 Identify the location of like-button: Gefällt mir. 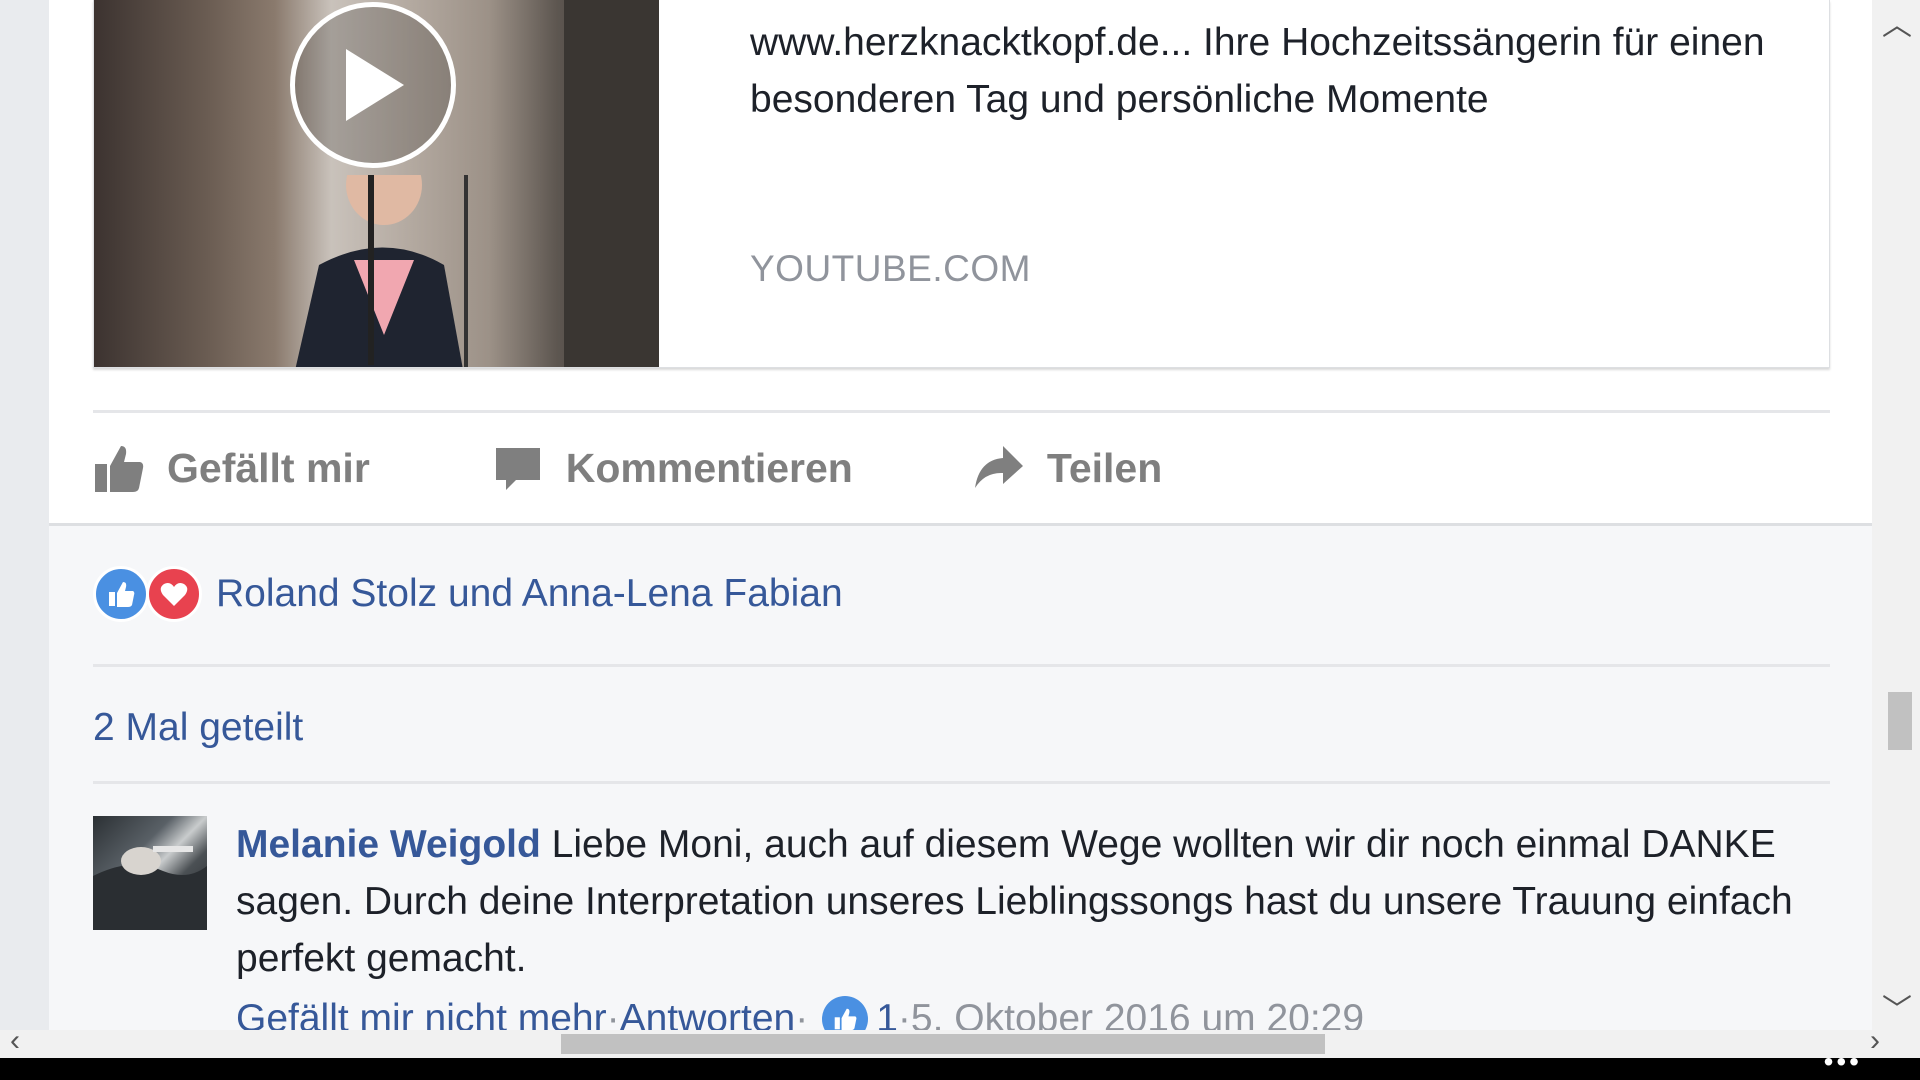
(231, 468).